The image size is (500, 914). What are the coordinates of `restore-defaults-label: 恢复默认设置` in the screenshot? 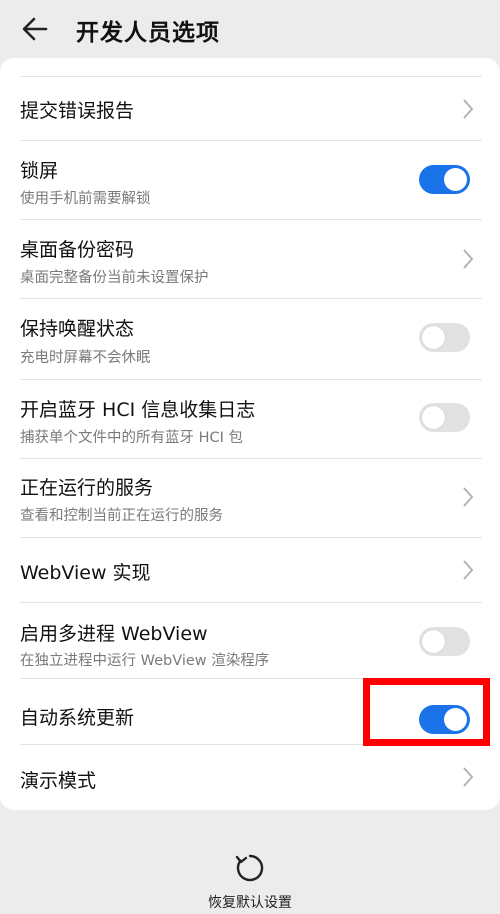 It's located at (250, 903).